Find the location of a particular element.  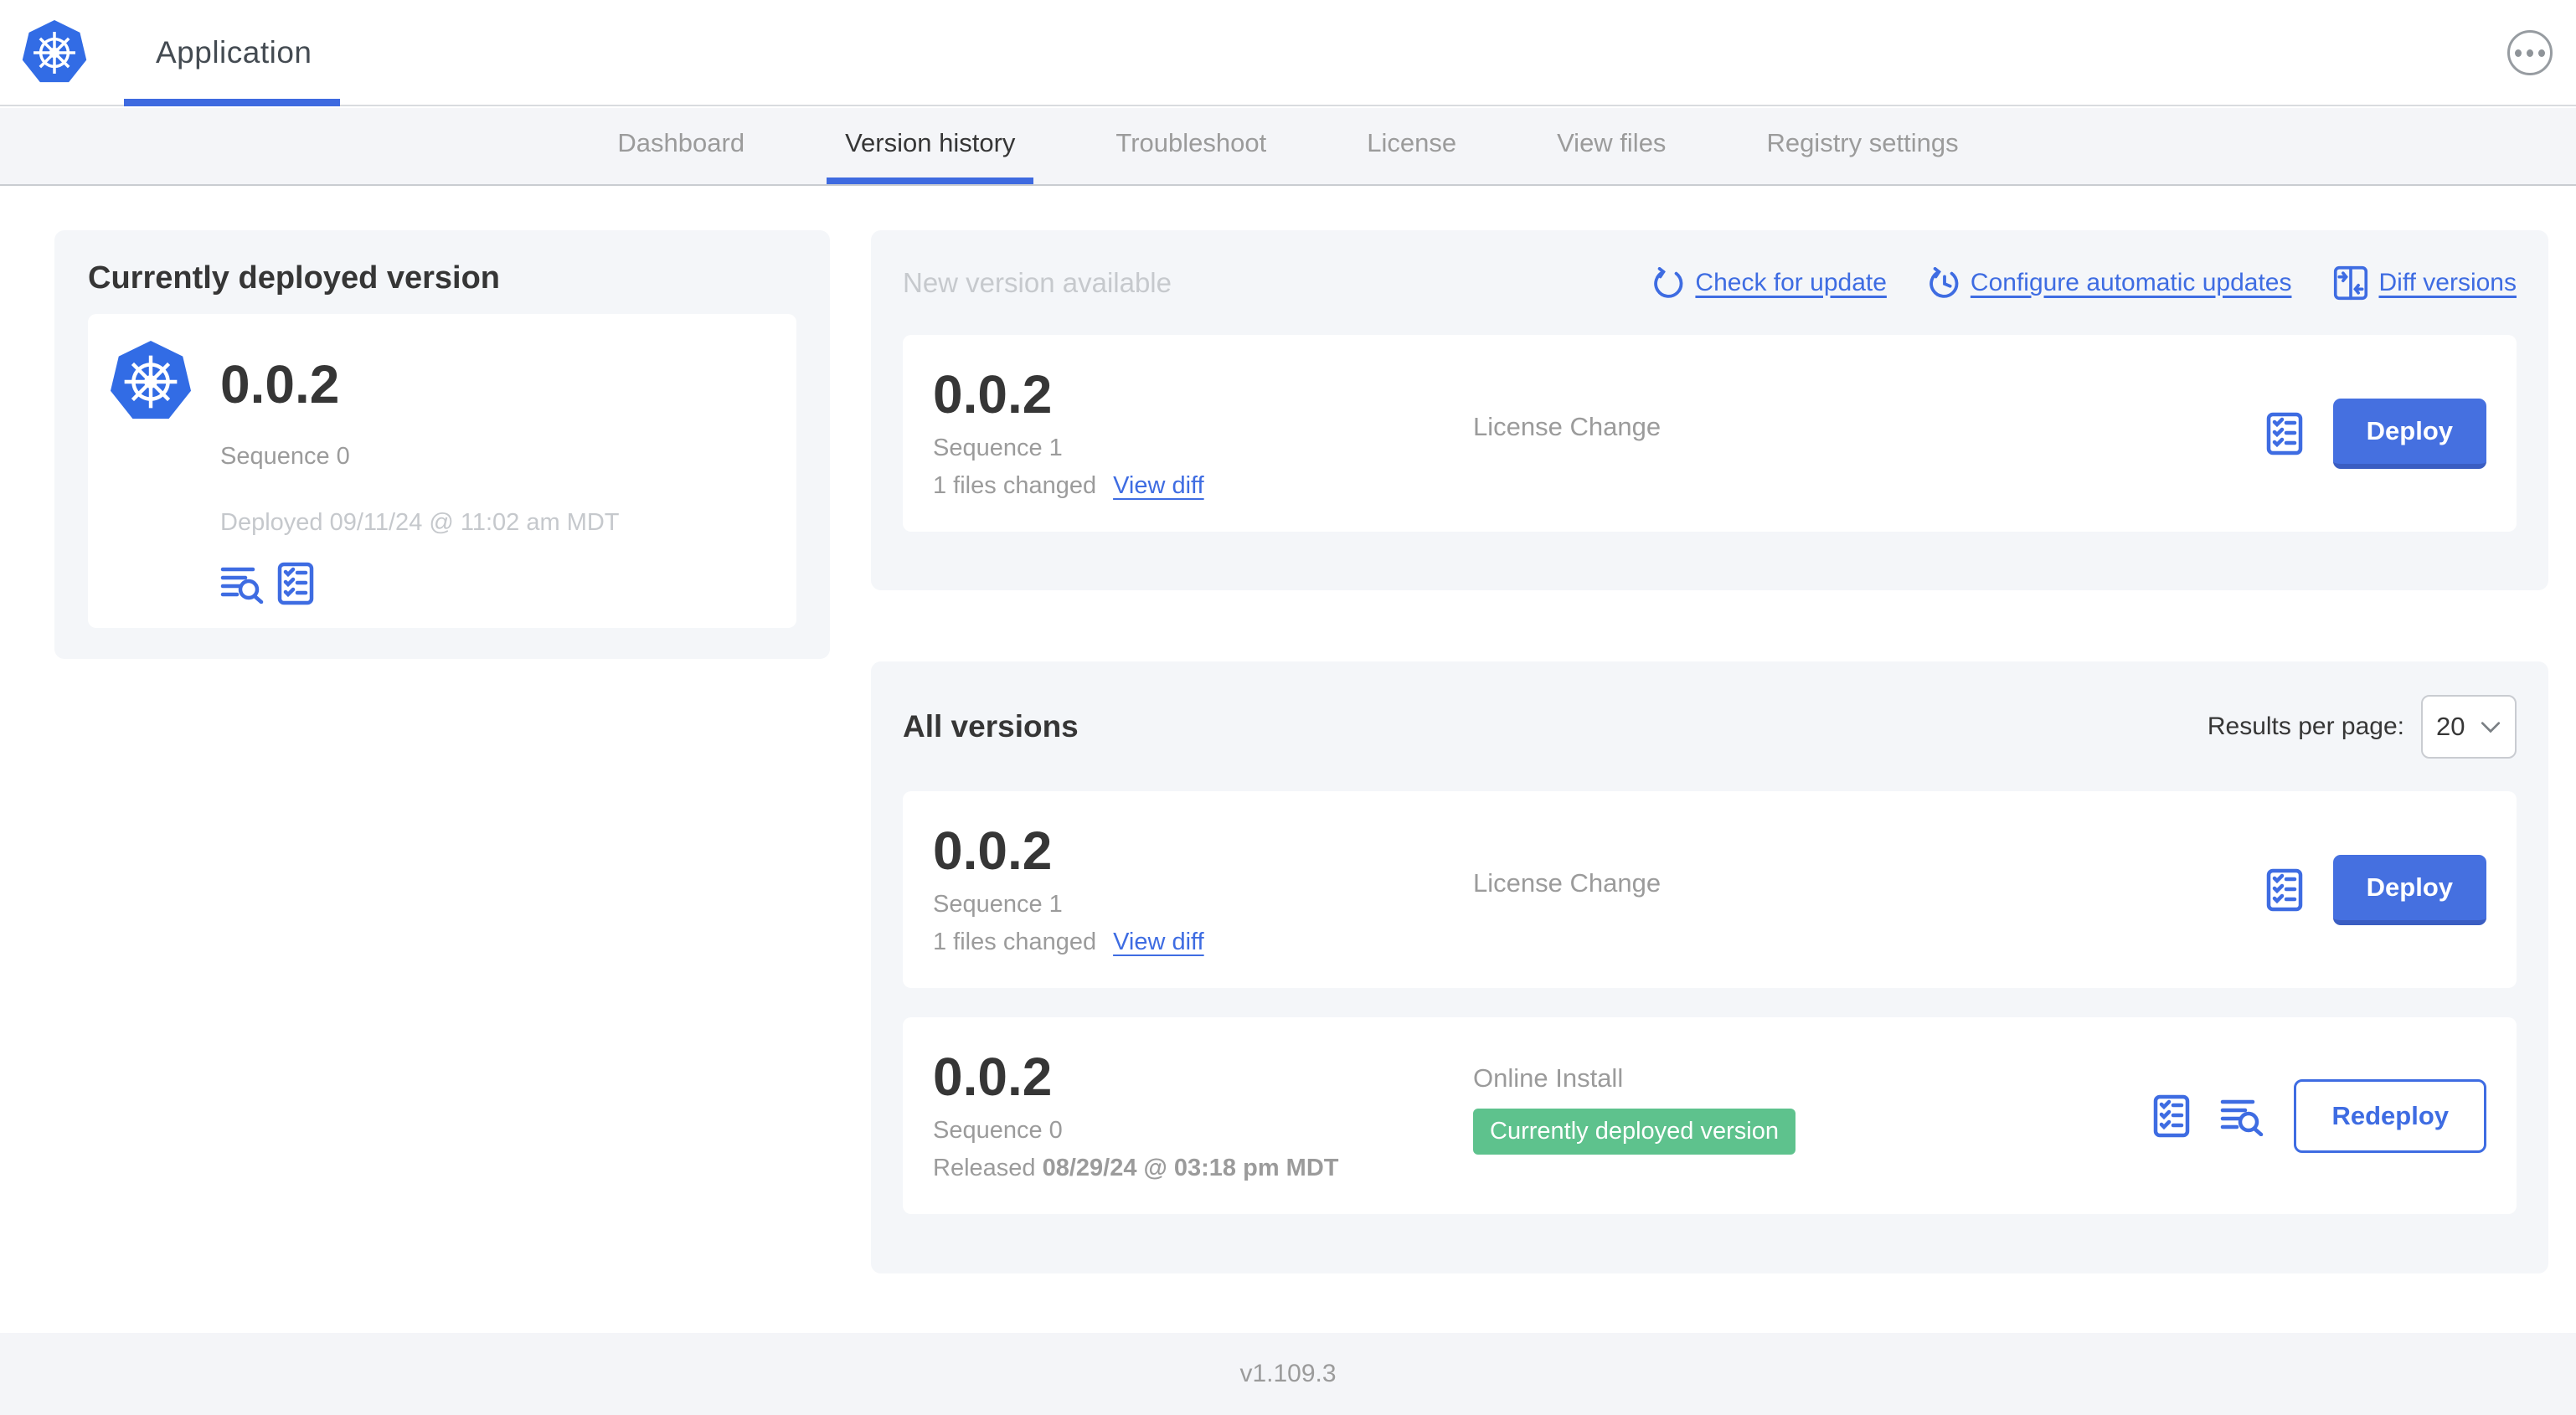

tab-view-files: View files is located at coordinates (1611, 146).